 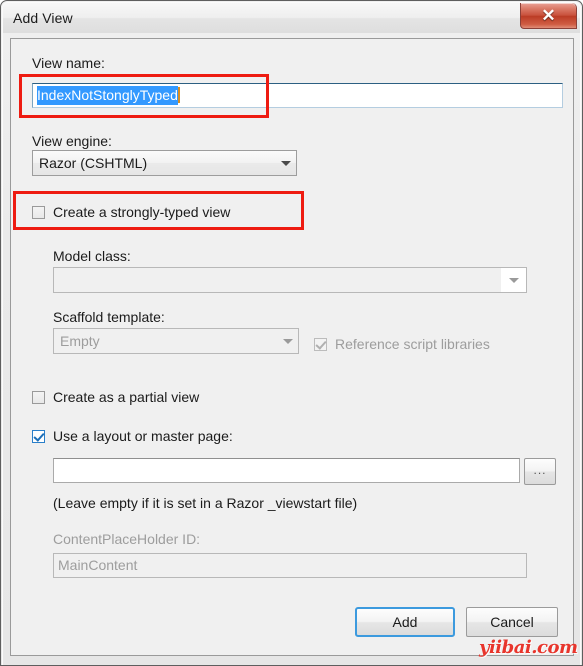 I want to click on view-engine-value: Razor (CSHTML), so click(x=93, y=163).